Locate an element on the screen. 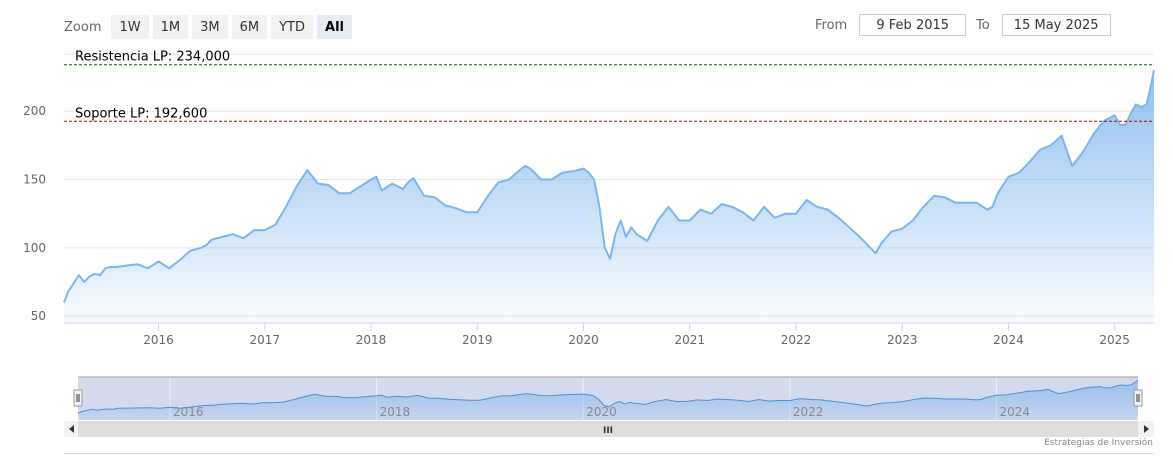 Image resolution: width=1173 pixels, height=472 pixels. navigator-right-handle is located at coordinates (1138, 398).